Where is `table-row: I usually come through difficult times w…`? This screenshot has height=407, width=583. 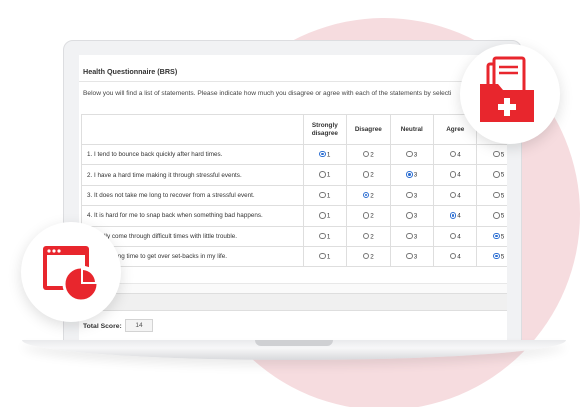 table-row: I usually come through difficult times w… is located at coordinates (294, 236).